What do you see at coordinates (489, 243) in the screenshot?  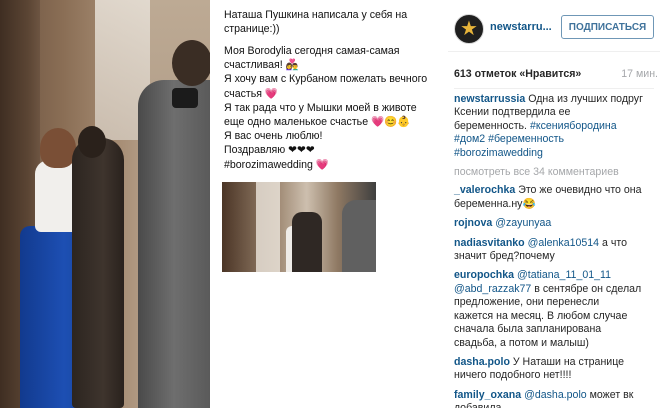 I see `comment-user: nadiasvitanko` at bounding box center [489, 243].